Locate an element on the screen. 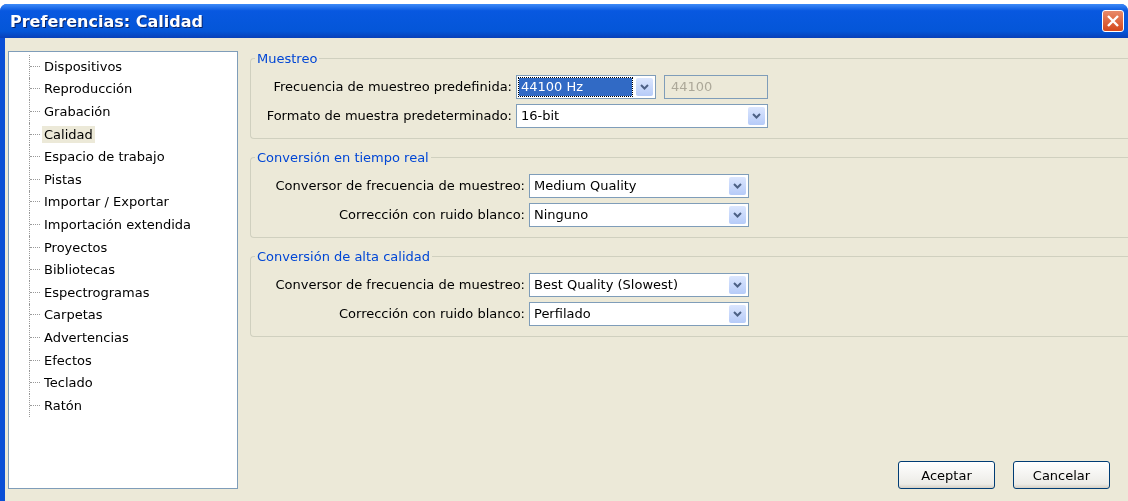 The width and height of the screenshot is (1128, 501). group-title: Muestreo is located at coordinates (287, 58).